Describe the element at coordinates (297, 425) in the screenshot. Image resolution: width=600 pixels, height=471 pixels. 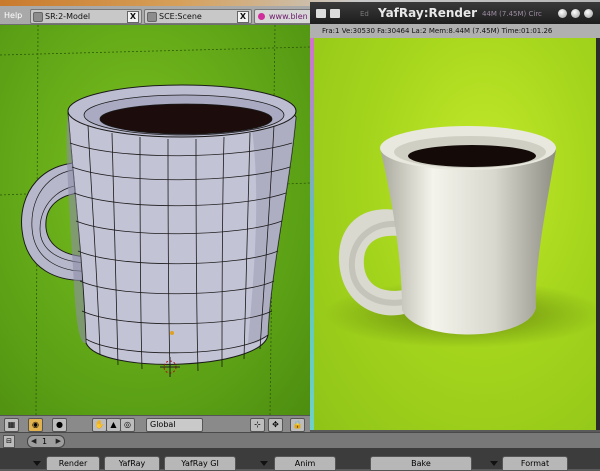
I see `lock-icon: 🔒` at that location.